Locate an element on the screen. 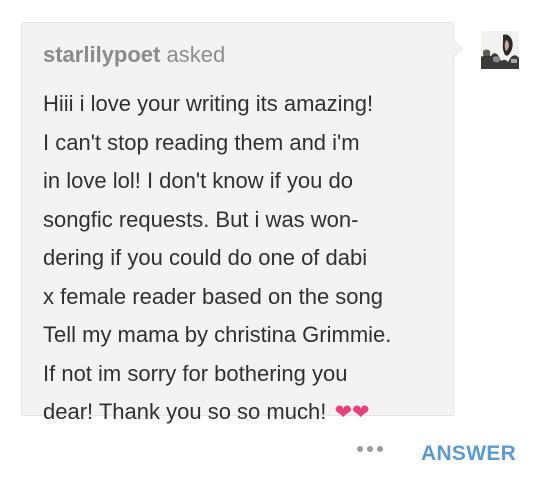 The image size is (540, 488). question-line: in love lol! I don't know if you do is located at coordinates (198, 180).